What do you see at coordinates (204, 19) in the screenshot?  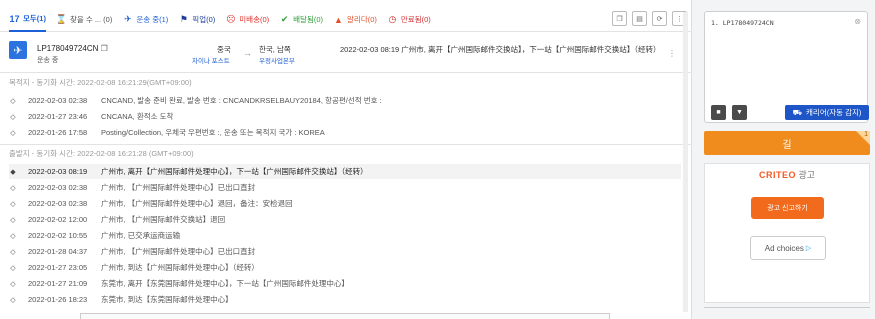 I see `tab-label: 픽업(0)` at bounding box center [204, 19].